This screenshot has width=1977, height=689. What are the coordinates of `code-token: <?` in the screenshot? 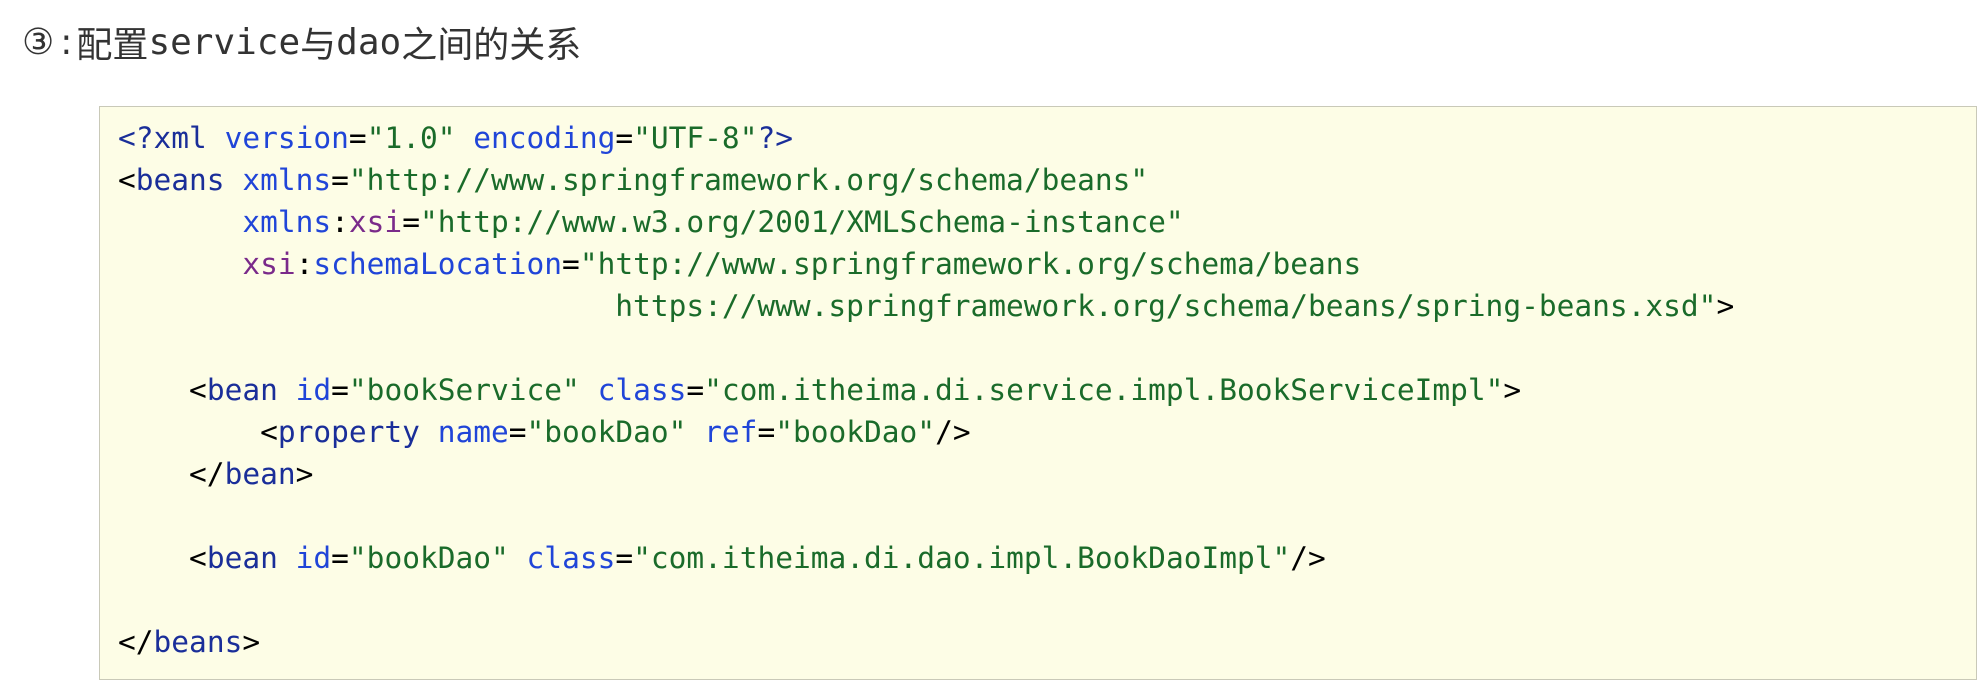 It's located at (136, 138).